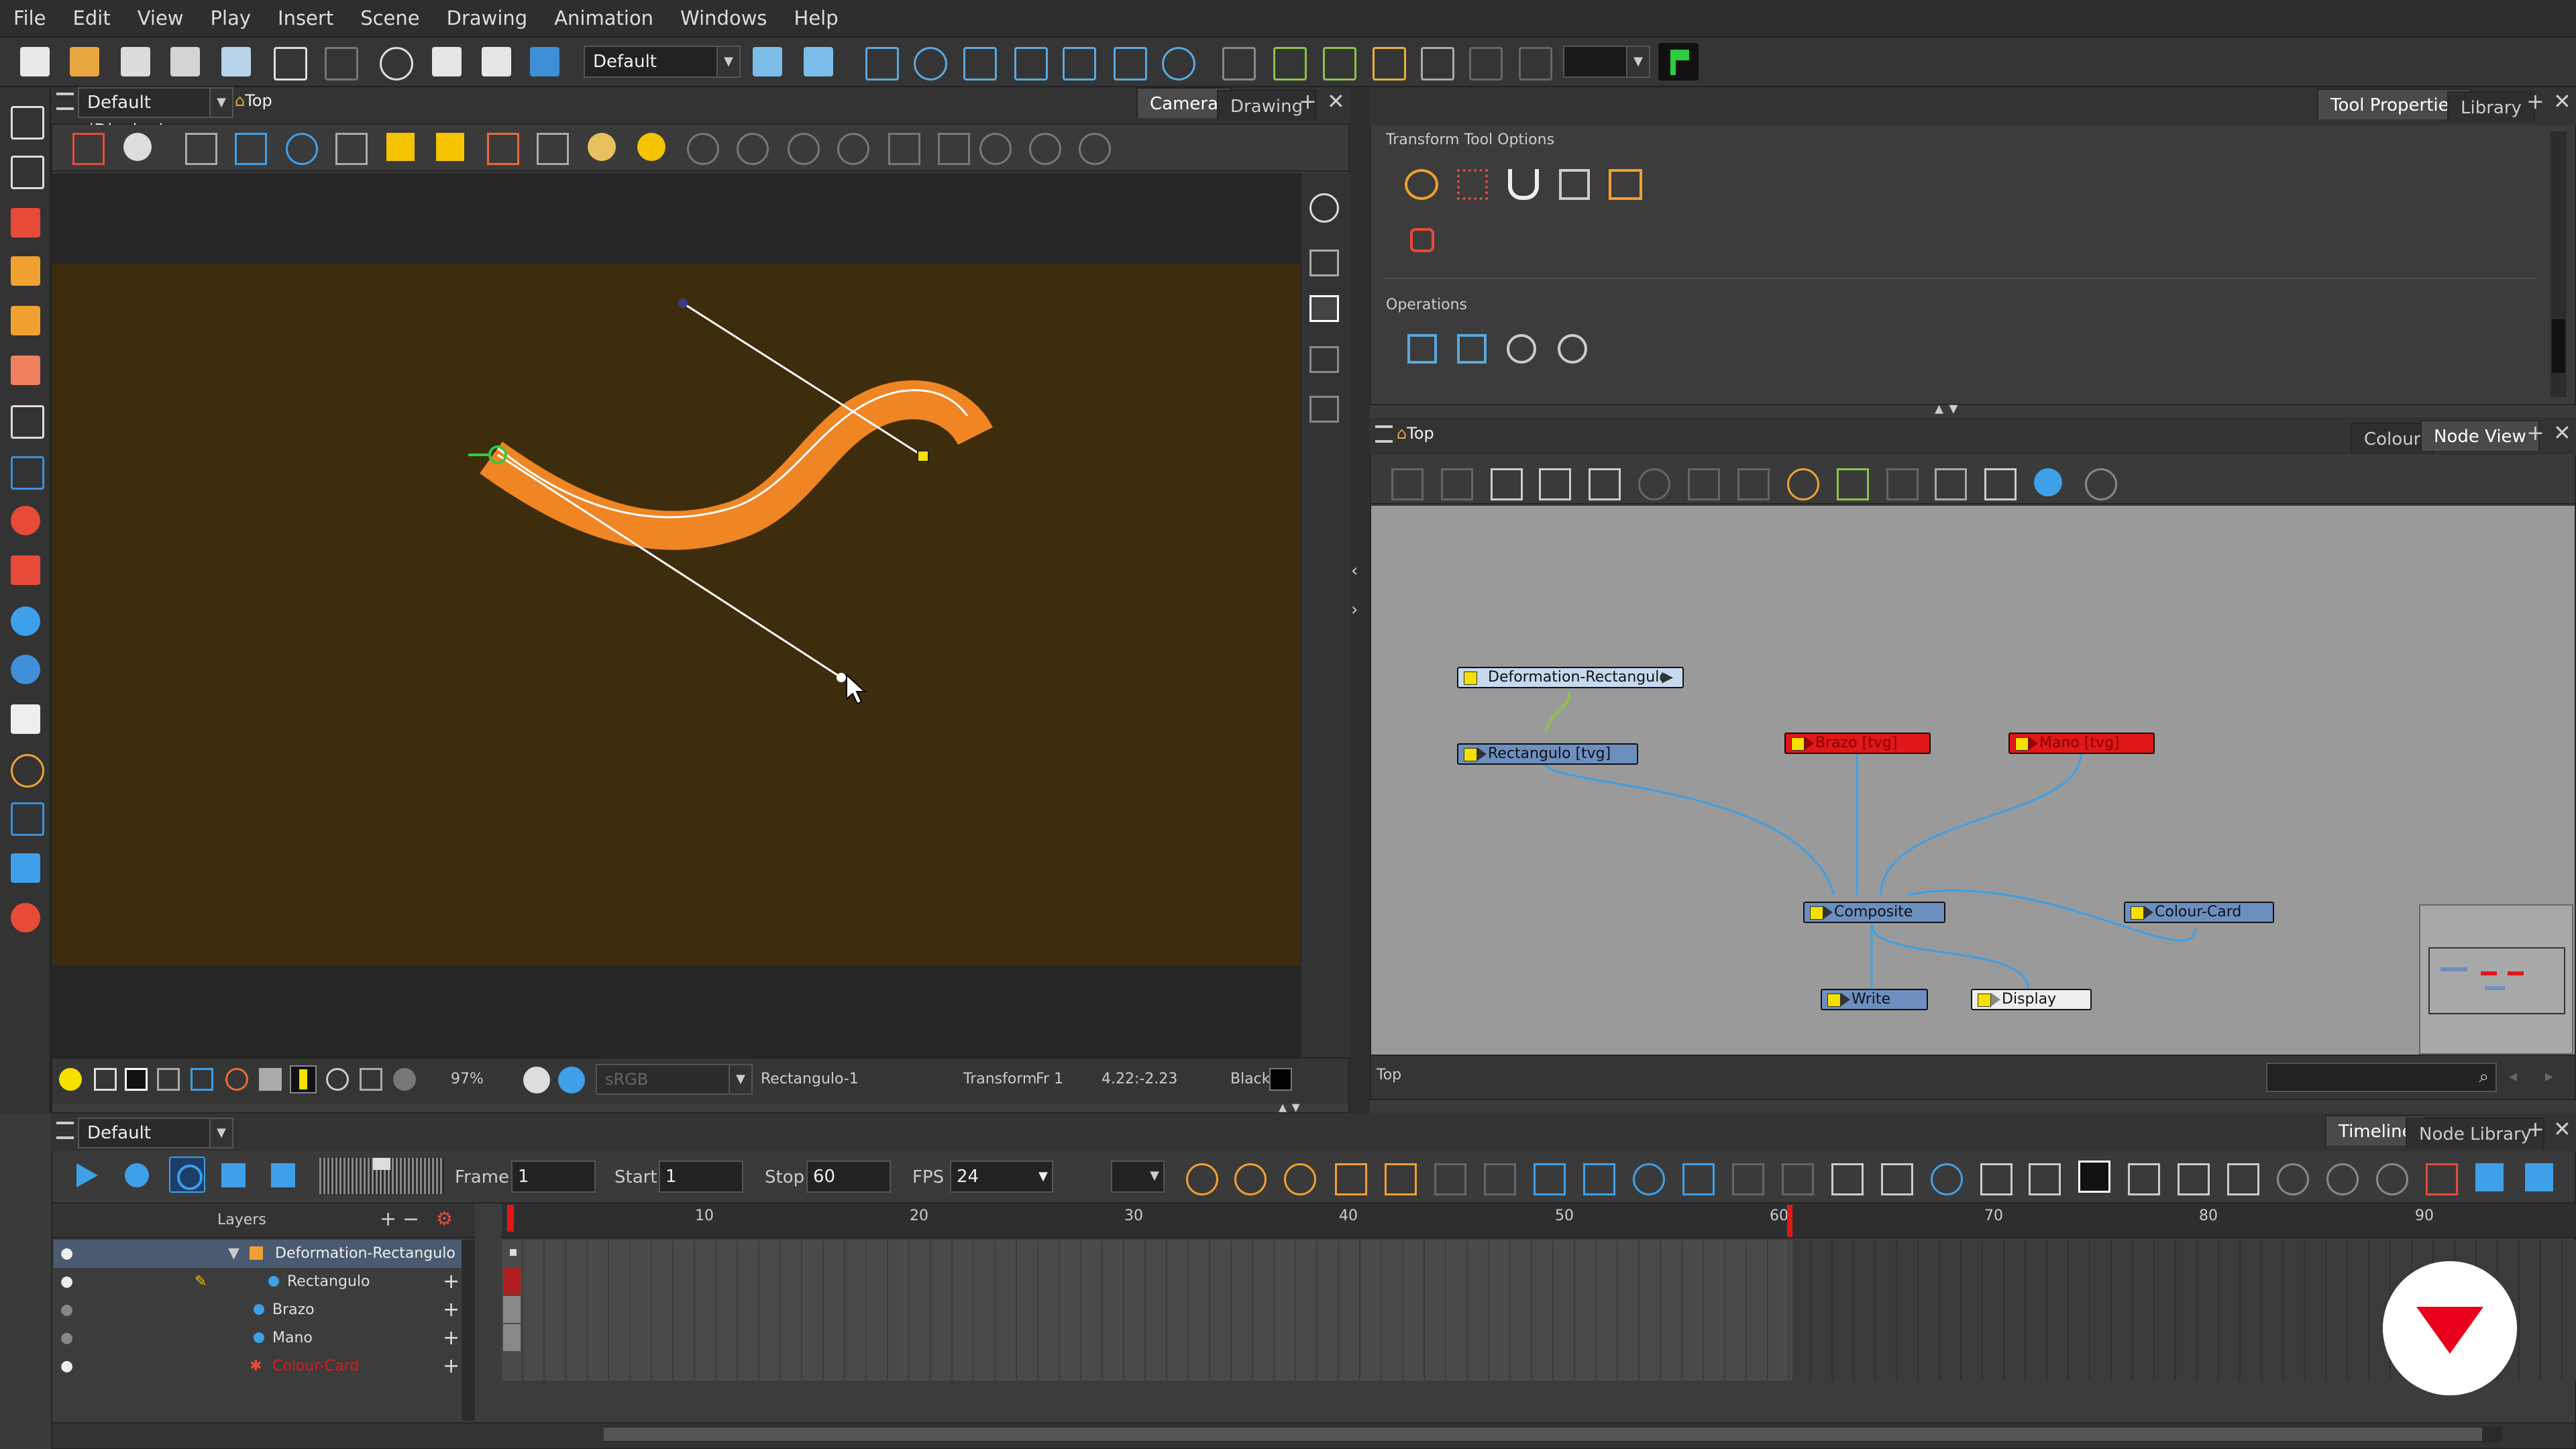 This screenshot has width=2576, height=1449. Describe the element at coordinates (264, 1366) in the screenshot. I see `layer-row-colour-card: ● ✱ Colour-Card +` at that location.